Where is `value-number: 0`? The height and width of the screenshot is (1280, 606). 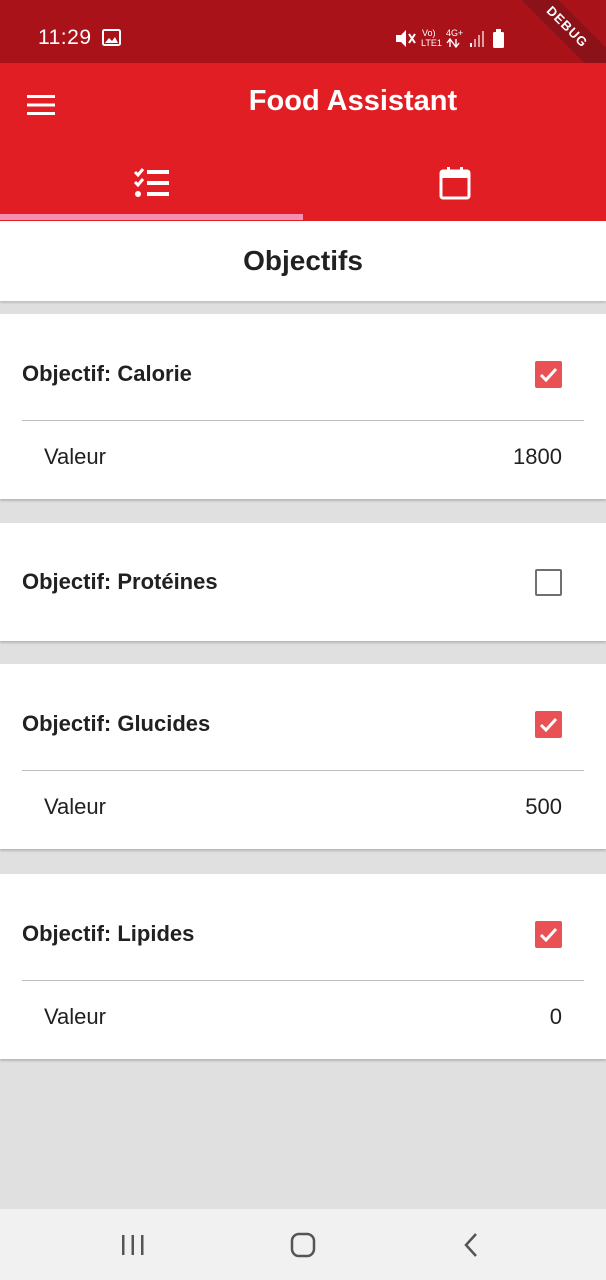 value-number: 0 is located at coordinates (555, 1016).